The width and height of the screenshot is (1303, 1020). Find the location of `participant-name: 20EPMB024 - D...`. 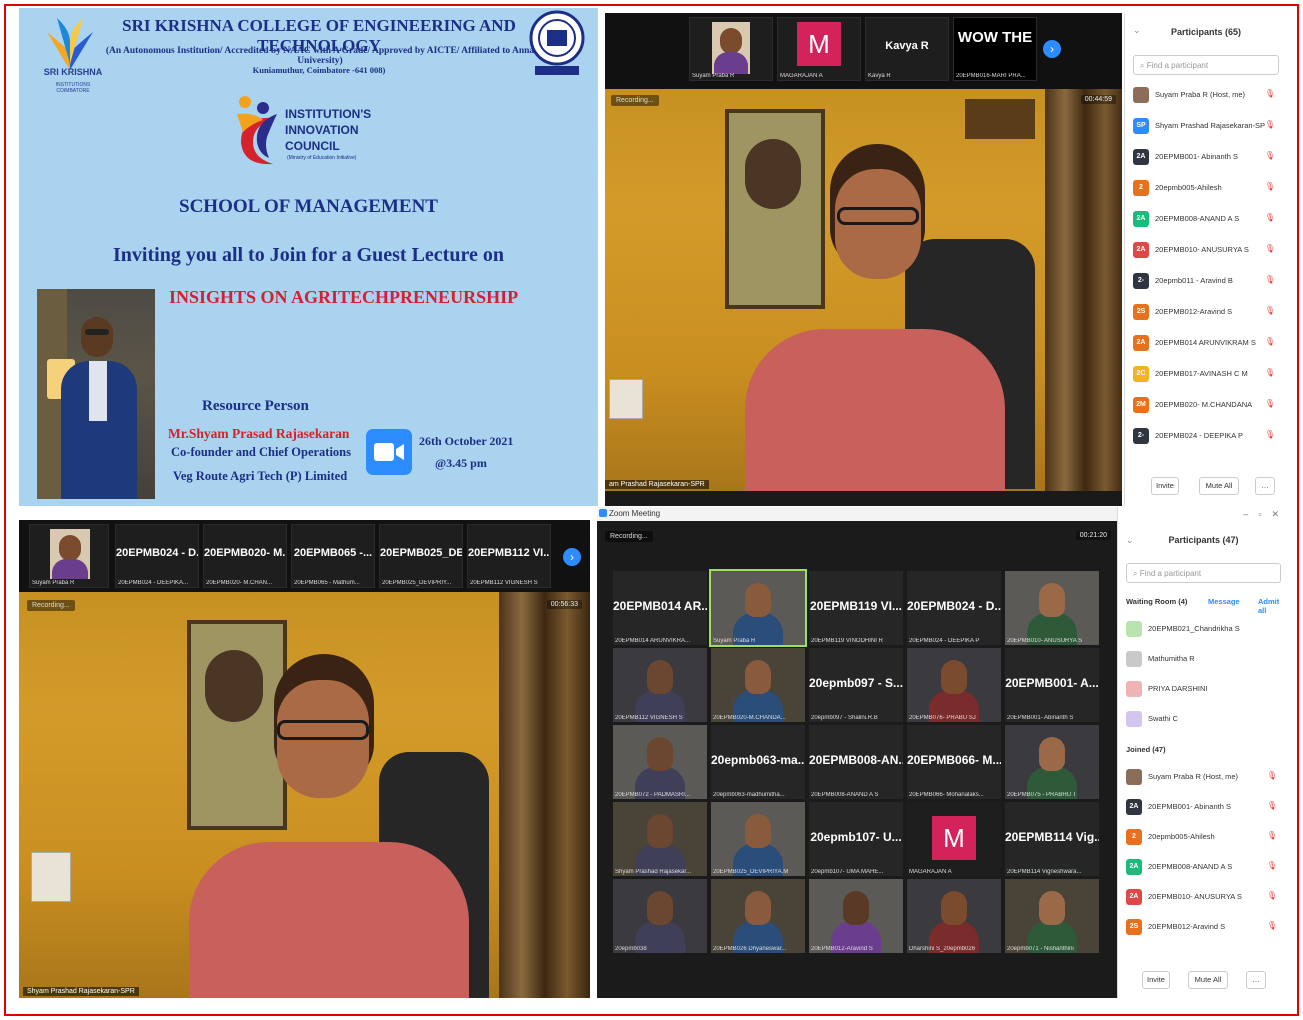

participant-name: 20EPMB024 - D... is located at coordinates (954, 606).